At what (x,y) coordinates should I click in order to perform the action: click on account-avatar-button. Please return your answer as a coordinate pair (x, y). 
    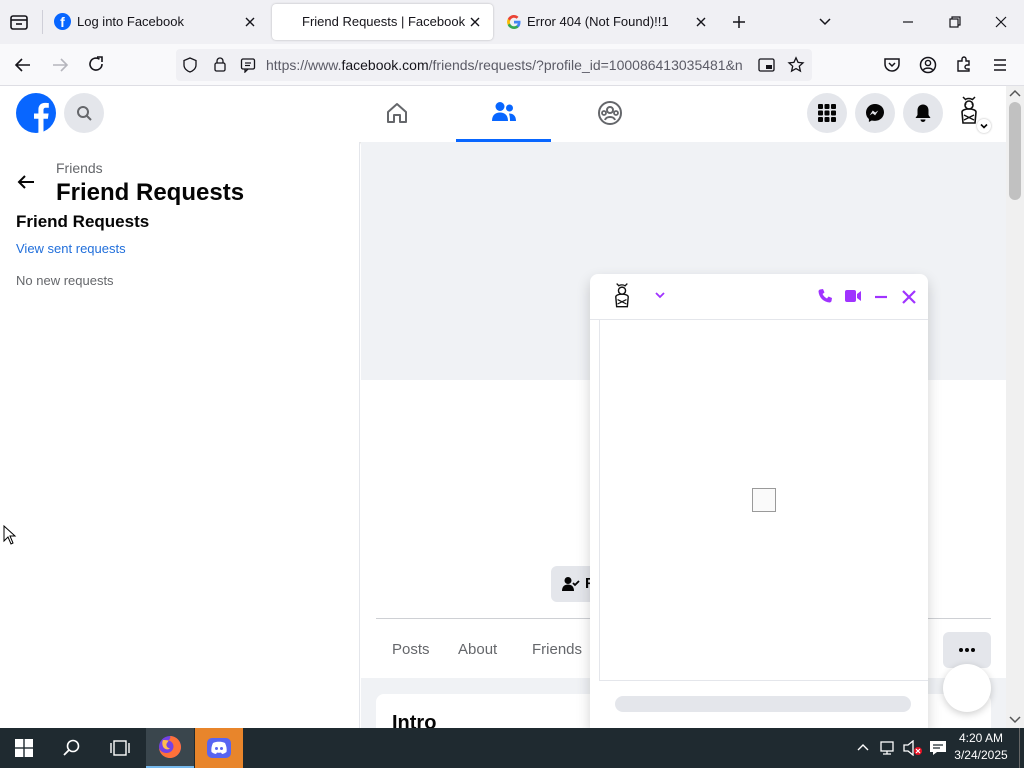
    Looking at the image, I should click on (971, 113).